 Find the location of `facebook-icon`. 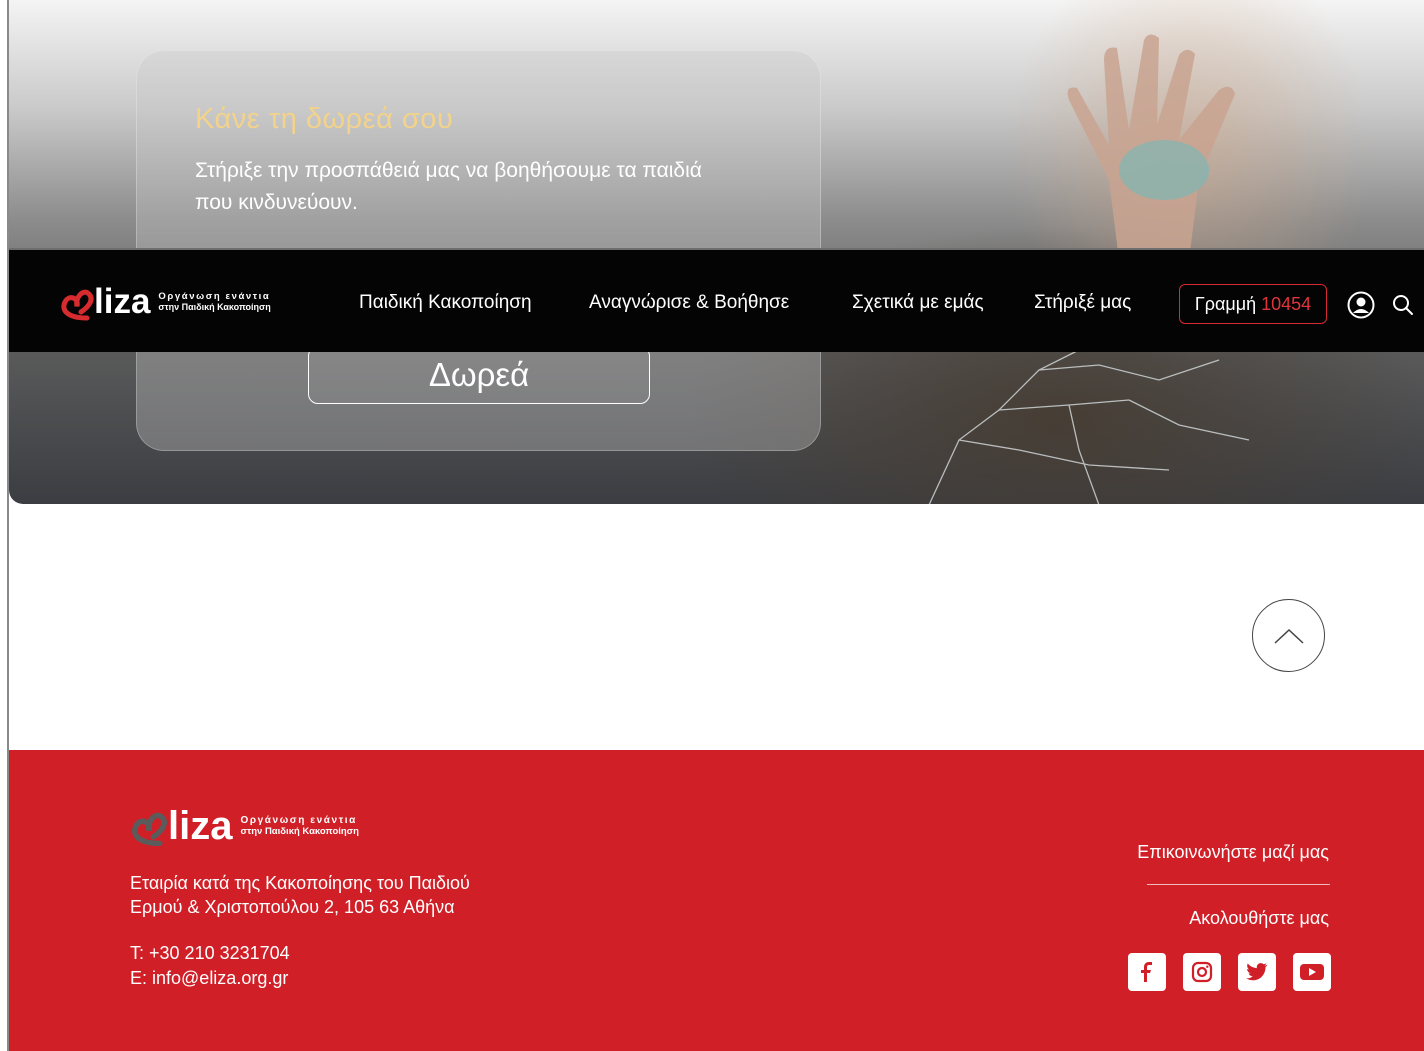

facebook-icon is located at coordinates (1147, 972).